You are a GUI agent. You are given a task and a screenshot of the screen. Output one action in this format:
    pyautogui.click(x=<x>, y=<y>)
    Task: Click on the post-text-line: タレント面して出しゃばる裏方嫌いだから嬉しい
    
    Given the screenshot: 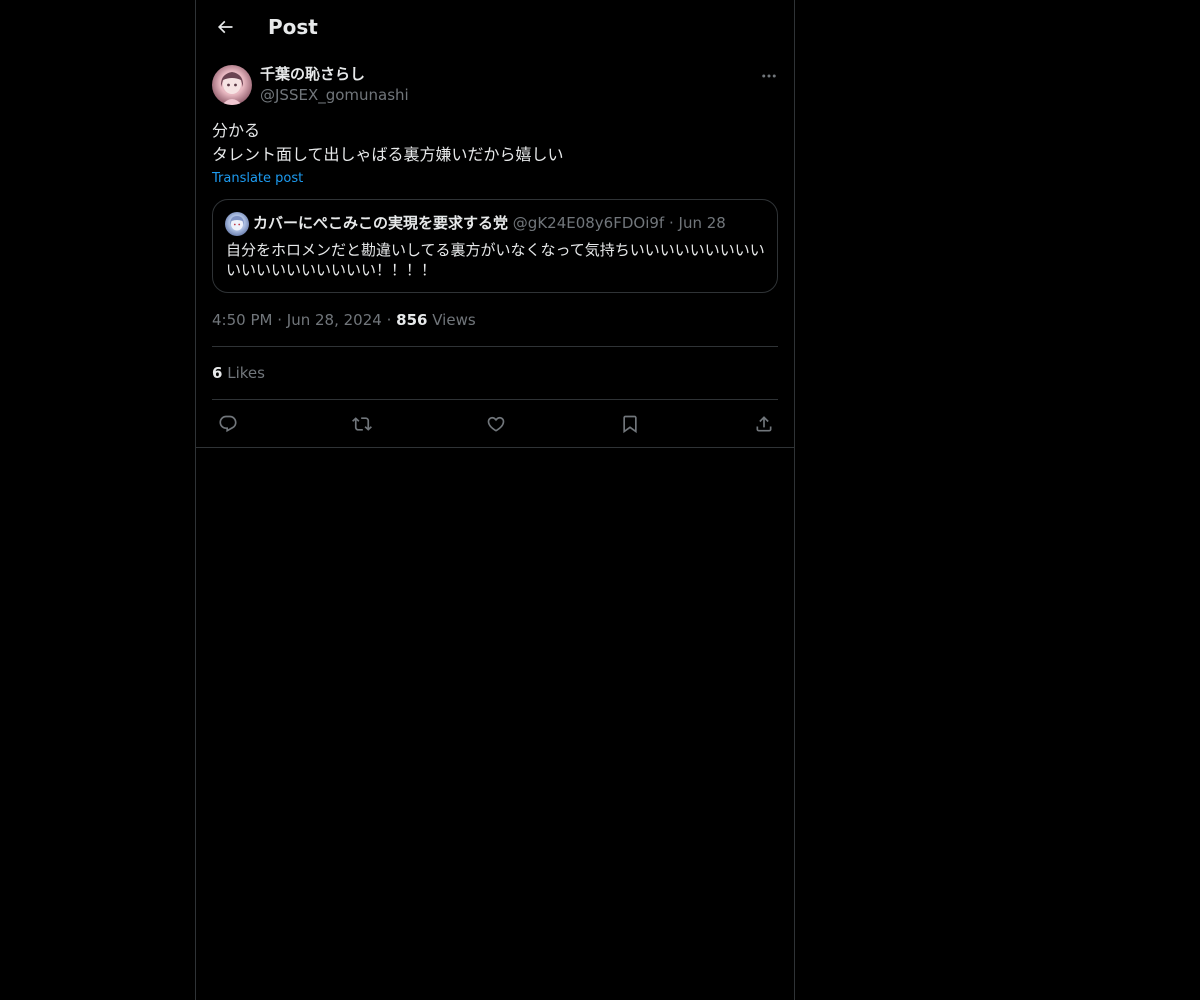 What is the action you would take?
    pyautogui.click(x=388, y=154)
    